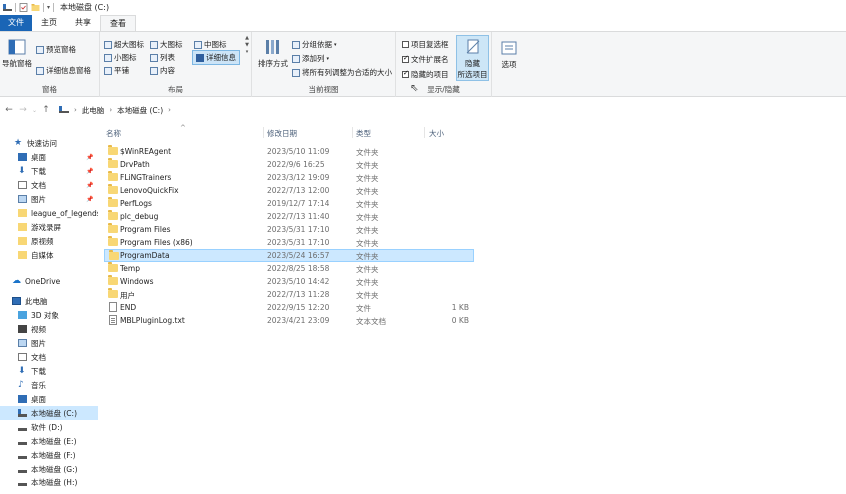 The image size is (846, 494). What do you see at coordinates (49, 171) in the screenshot?
I see `nav-downloads: ⬇ 下载 📌` at bounding box center [49, 171].